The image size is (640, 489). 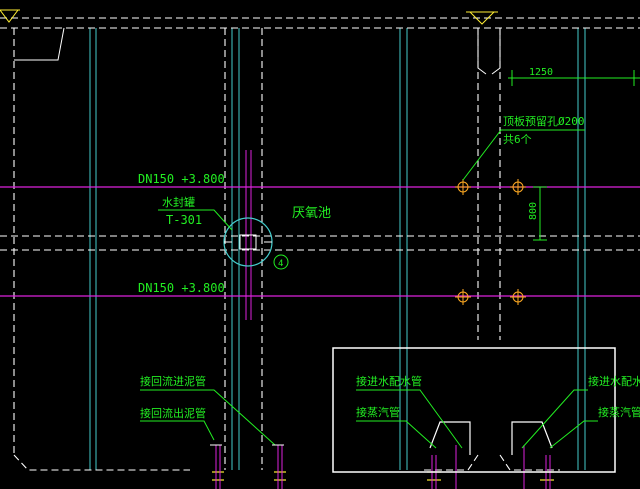 I want to click on water-feed-left-label: 接进水配水管, so click(x=389, y=381).